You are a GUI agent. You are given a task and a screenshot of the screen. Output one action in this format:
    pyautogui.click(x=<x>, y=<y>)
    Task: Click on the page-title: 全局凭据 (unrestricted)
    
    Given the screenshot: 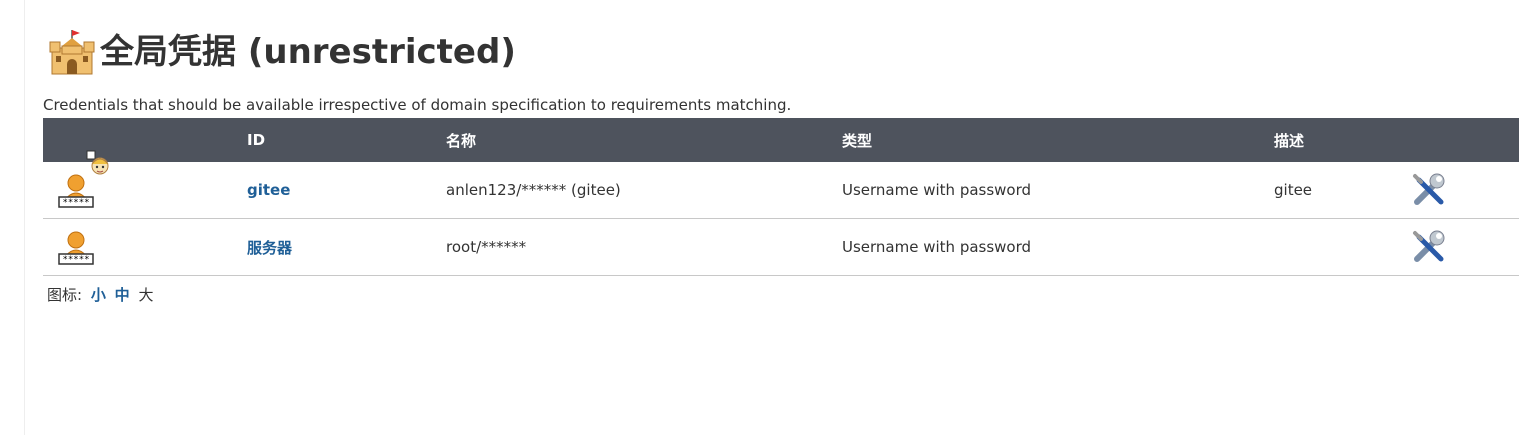 What is the action you would take?
    pyautogui.click(x=308, y=52)
    